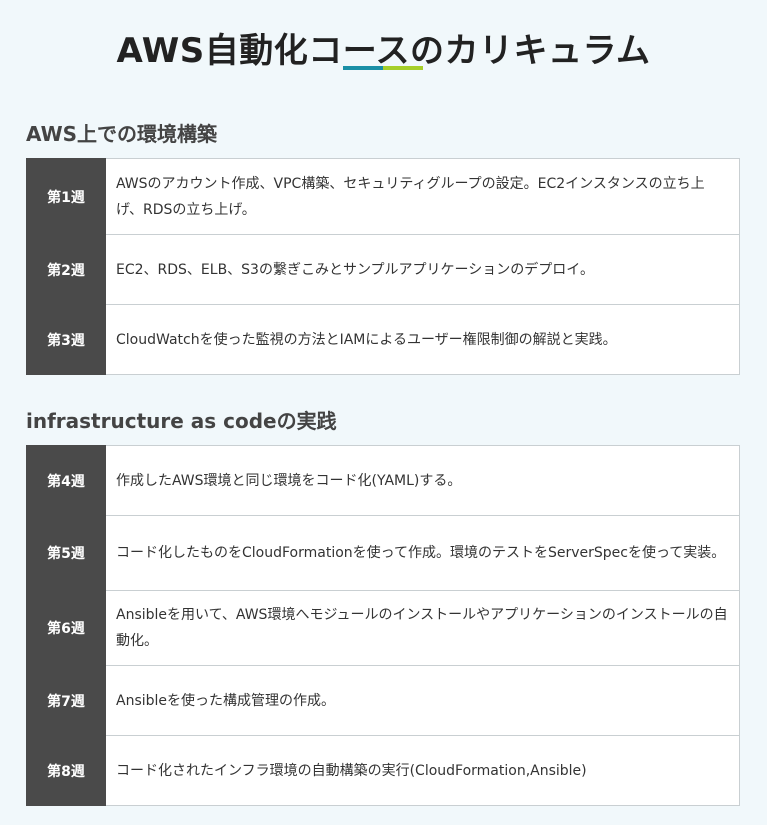 This screenshot has height=825, width=767. I want to click on week-description: EC2、RDS、ELB、S3の繋ぎこみとサンプルアプリケーションのデプロイ。, so click(422, 269).